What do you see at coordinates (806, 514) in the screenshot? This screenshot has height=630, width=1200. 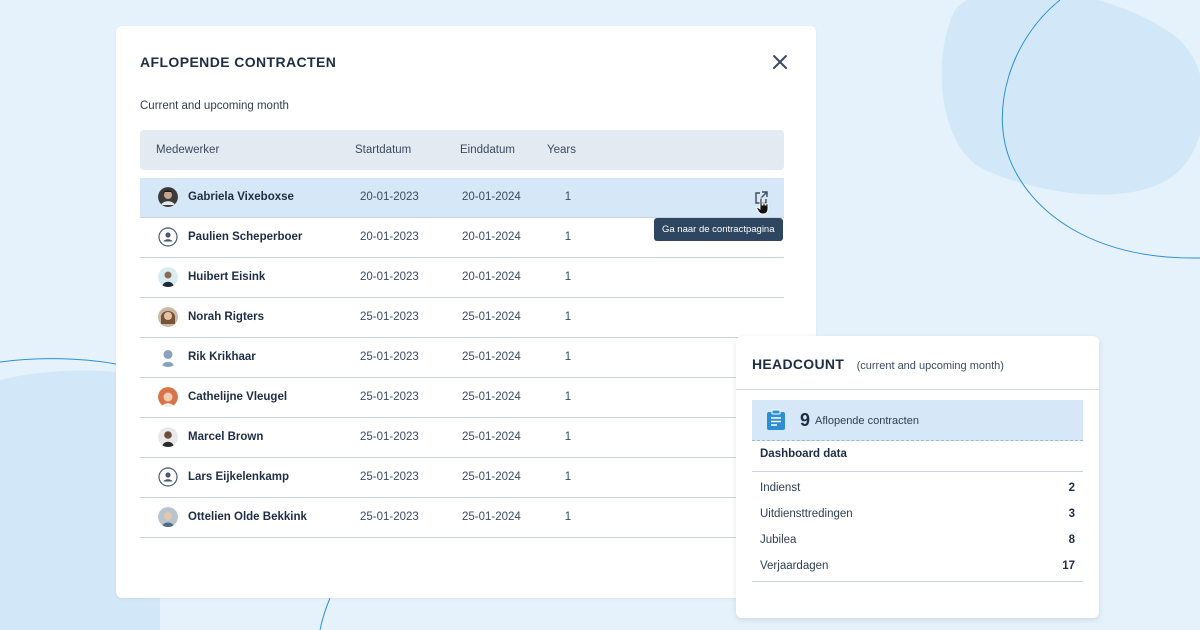 I see `item-label: Uitdiensttredingen` at bounding box center [806, 514].